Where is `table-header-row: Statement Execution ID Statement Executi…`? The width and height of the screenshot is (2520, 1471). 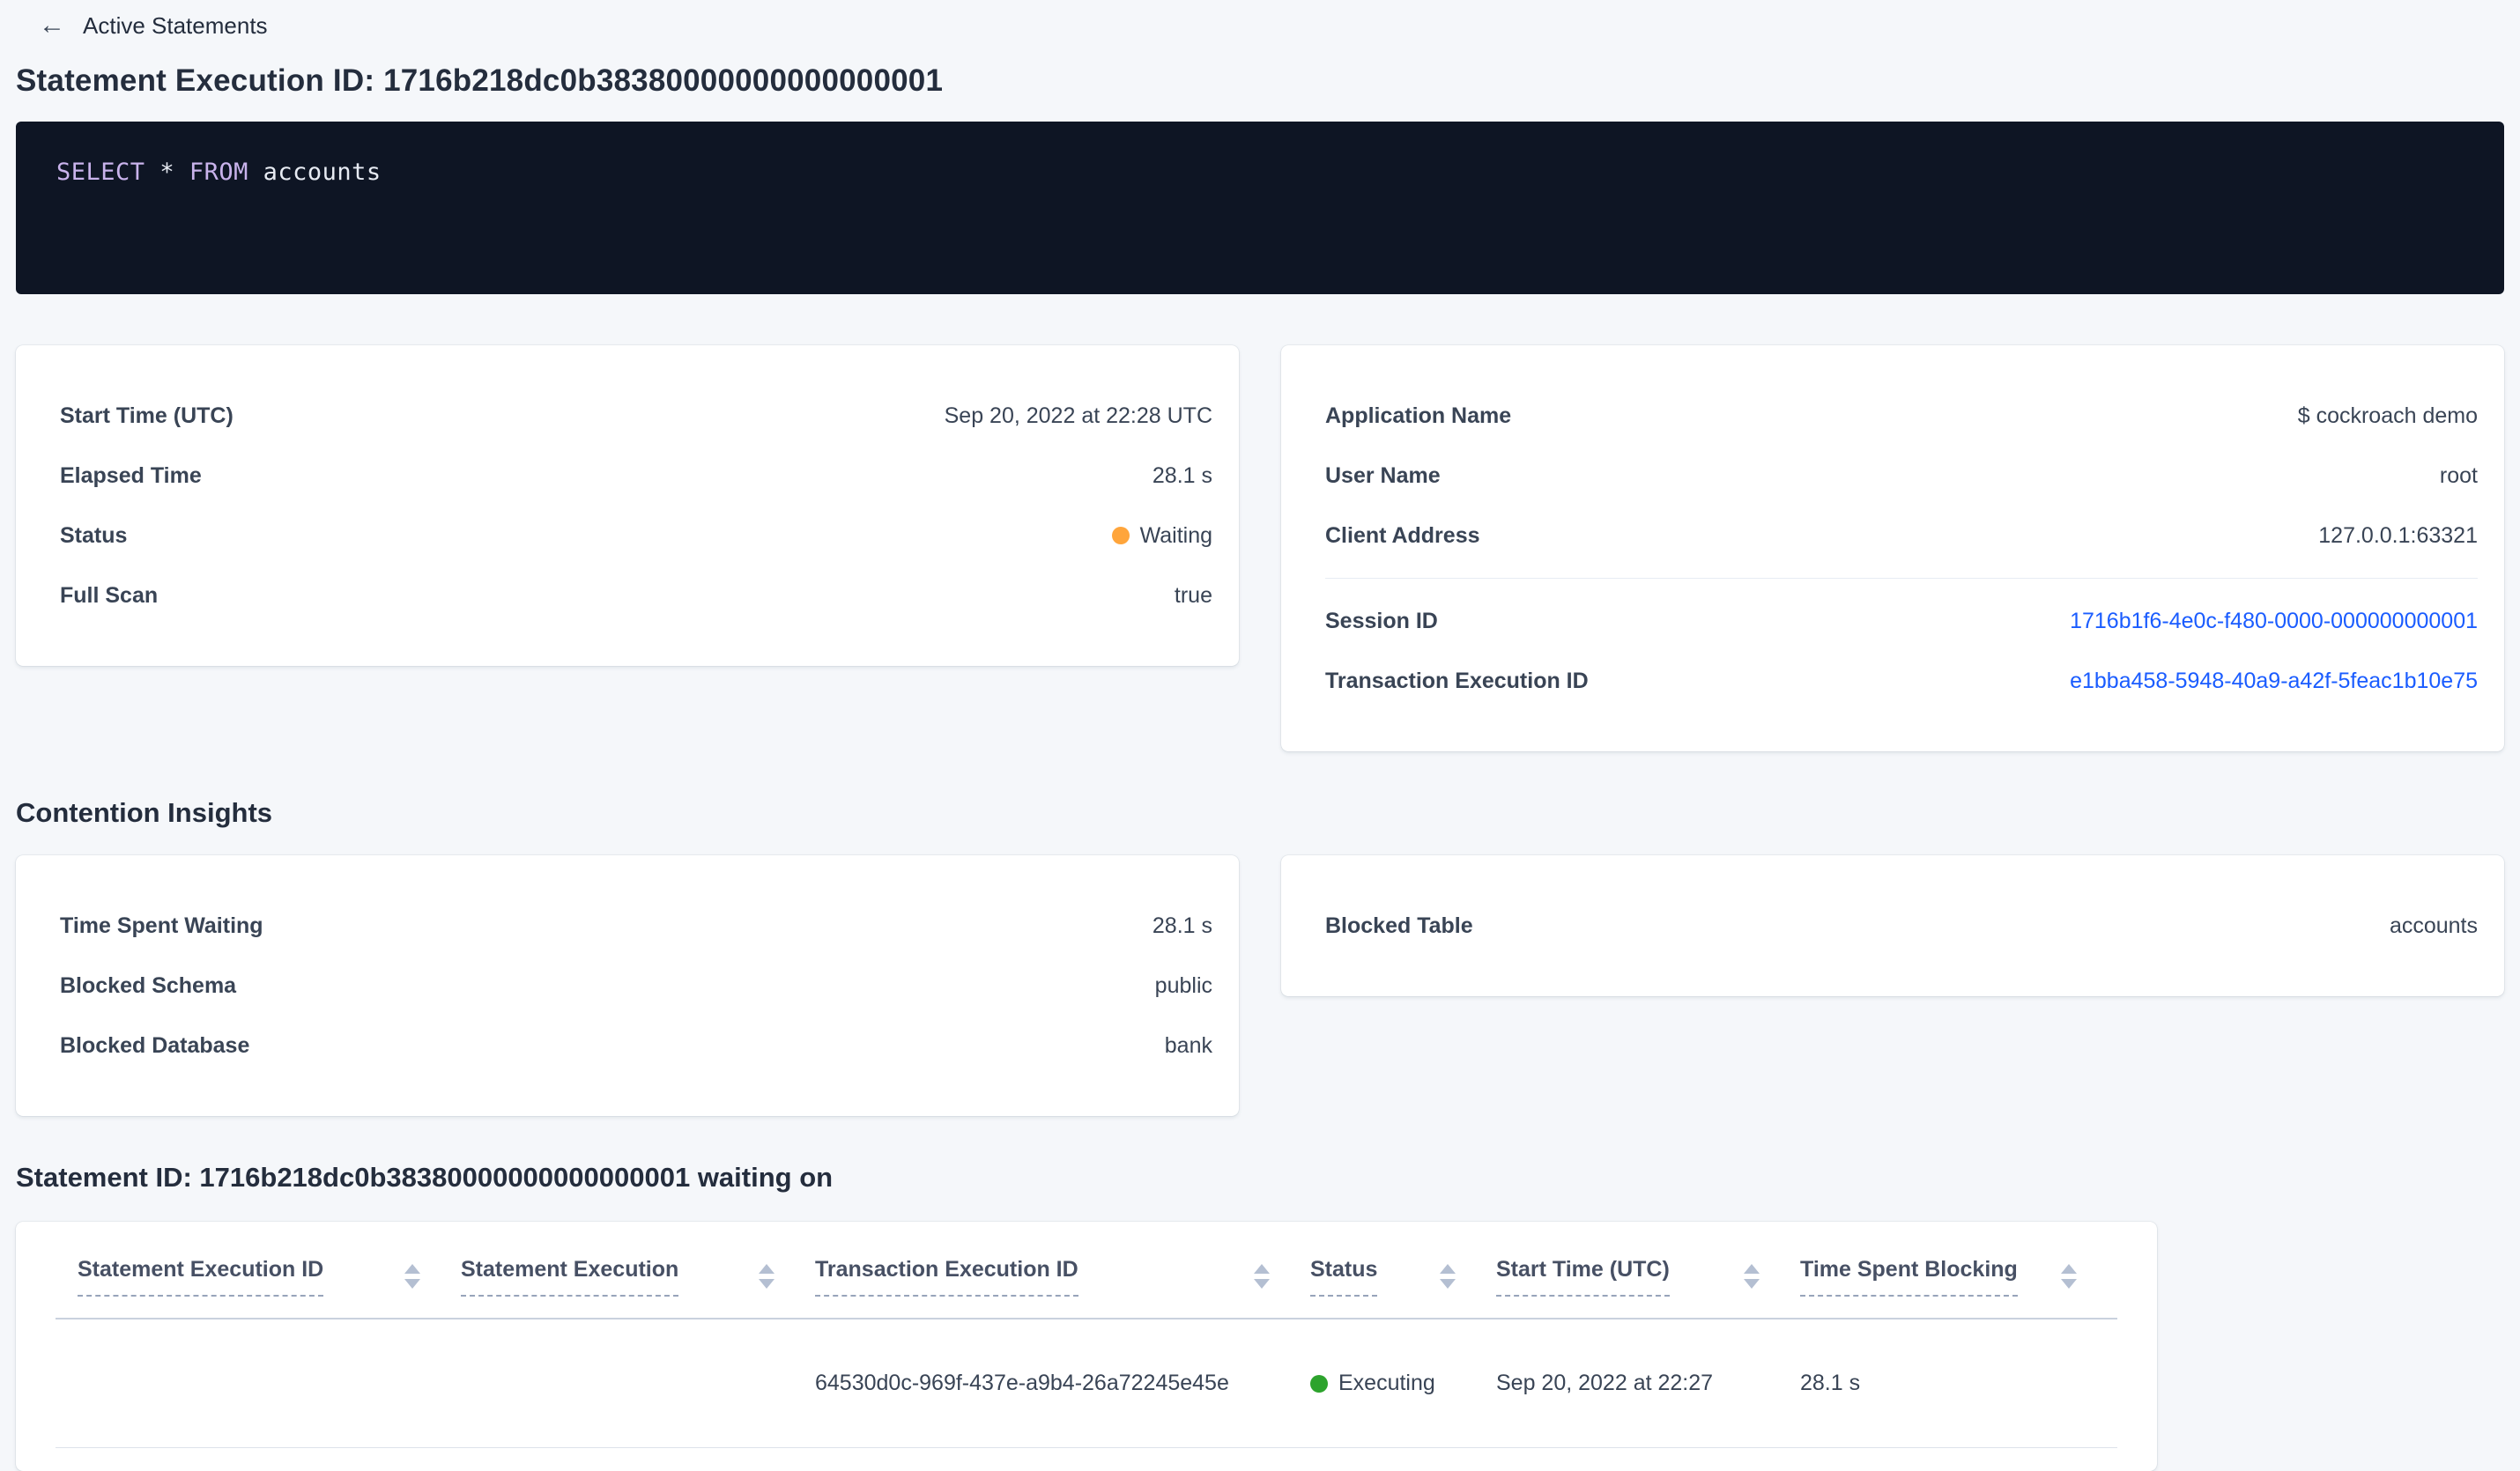 table-header-row: Statement Execution ID Statement Executi… is located at coordinates (1086, 1270).